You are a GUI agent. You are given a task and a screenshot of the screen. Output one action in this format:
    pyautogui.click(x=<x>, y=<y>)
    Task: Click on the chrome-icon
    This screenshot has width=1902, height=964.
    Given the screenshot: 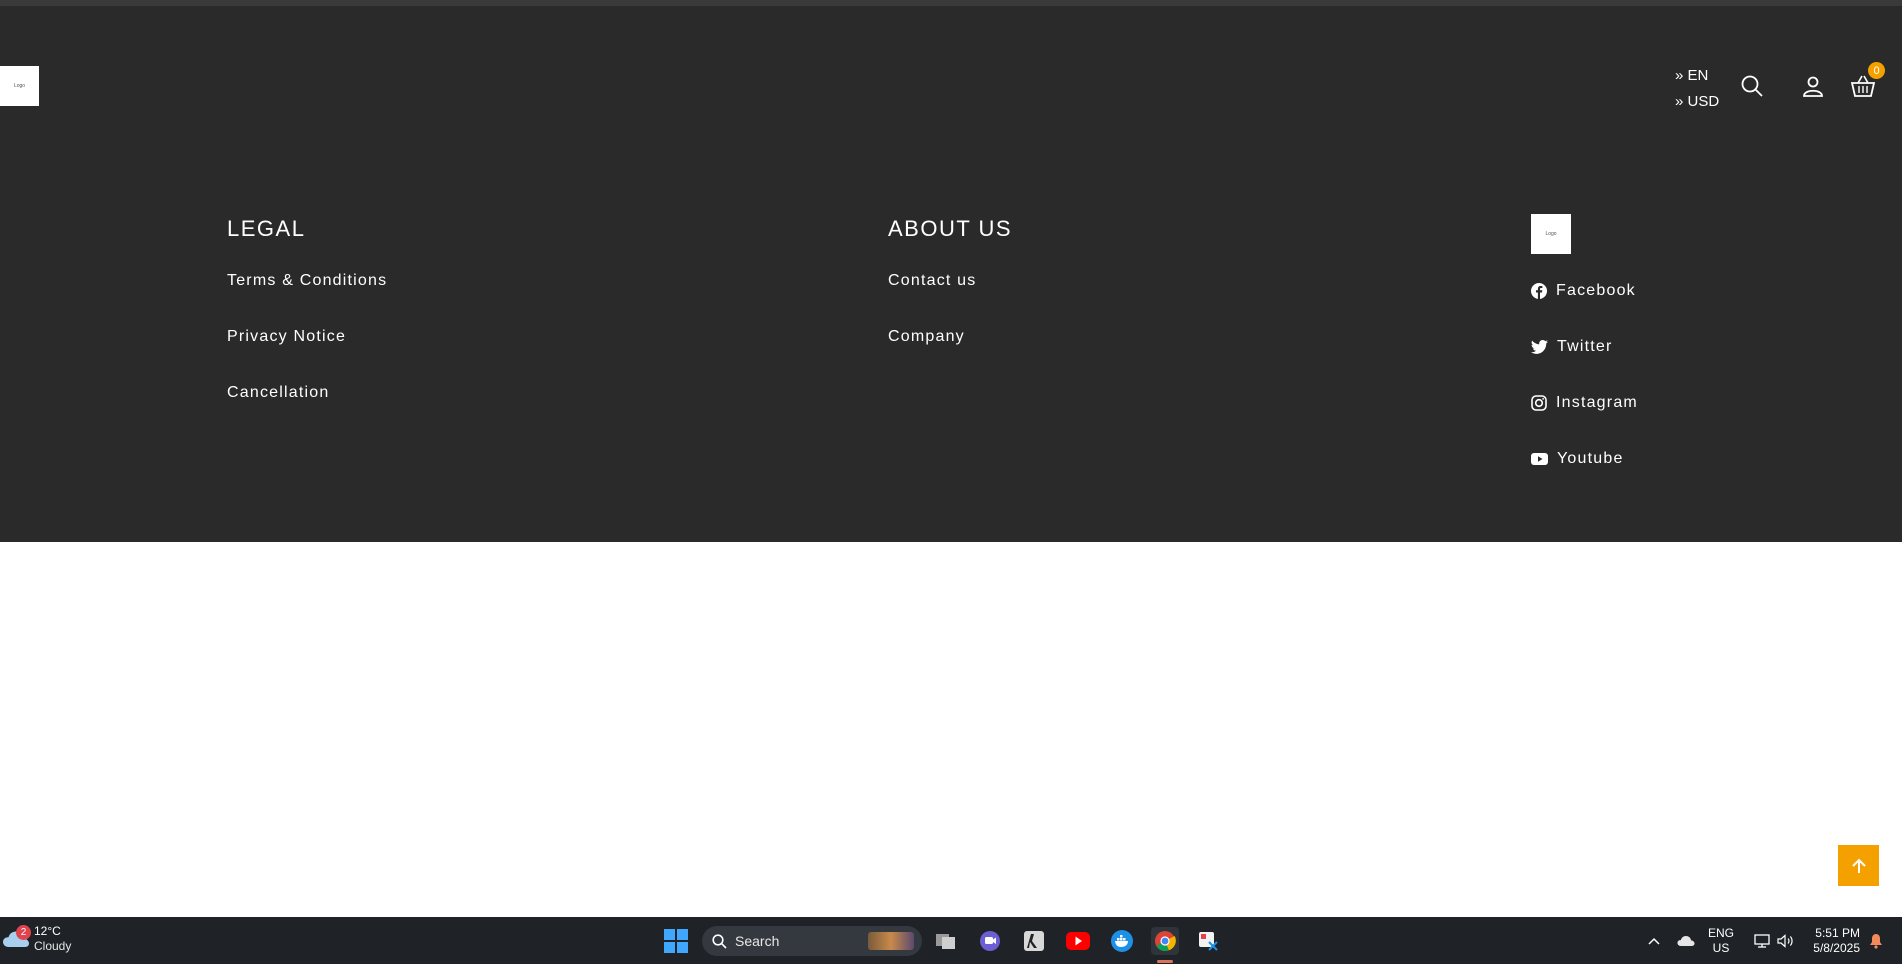 What is the action you would take?
    pyautogui.click(x=1165, y=941)
    